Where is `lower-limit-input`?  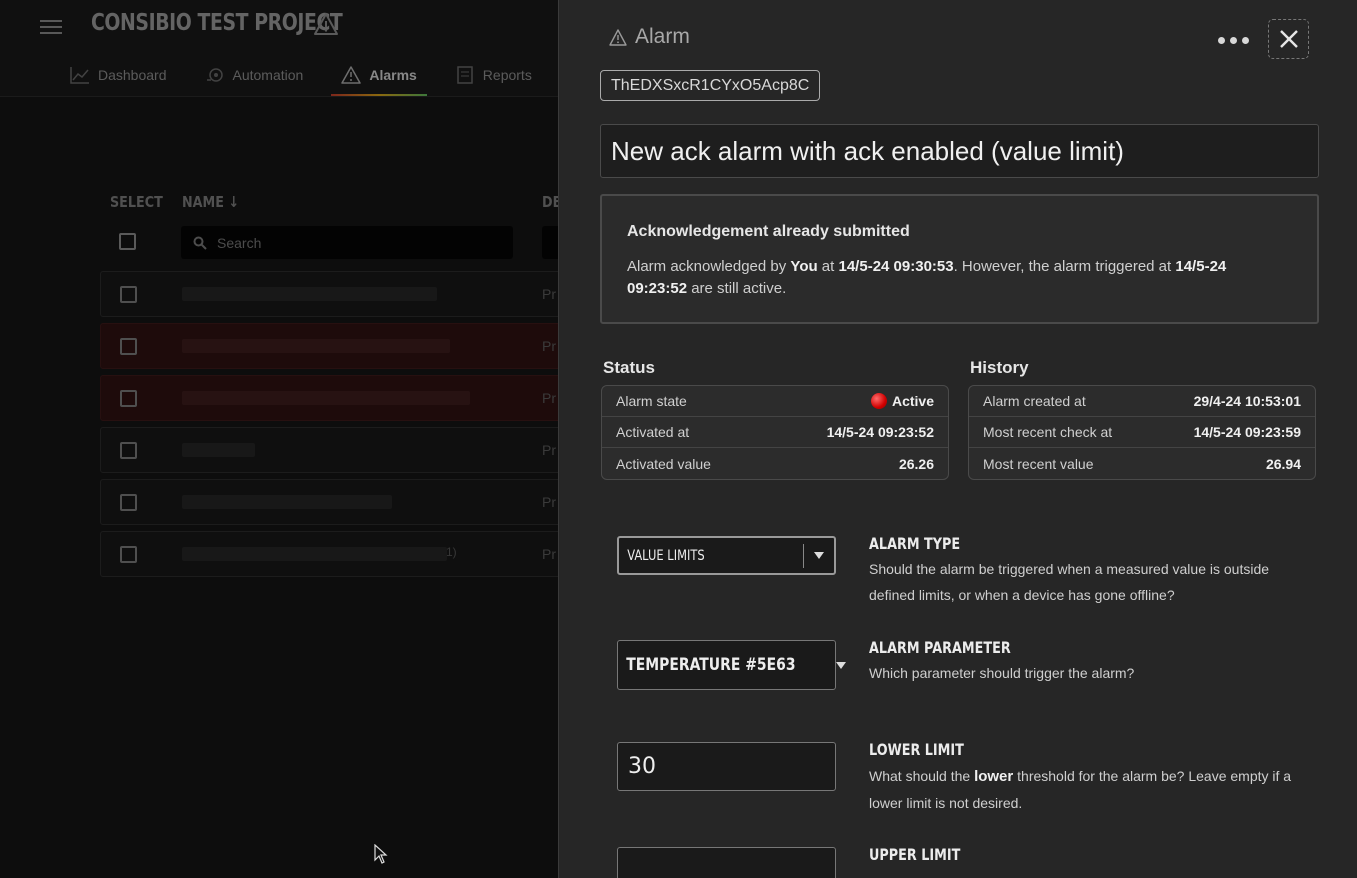 lower-limit-input is located at coordinates (726, 766).